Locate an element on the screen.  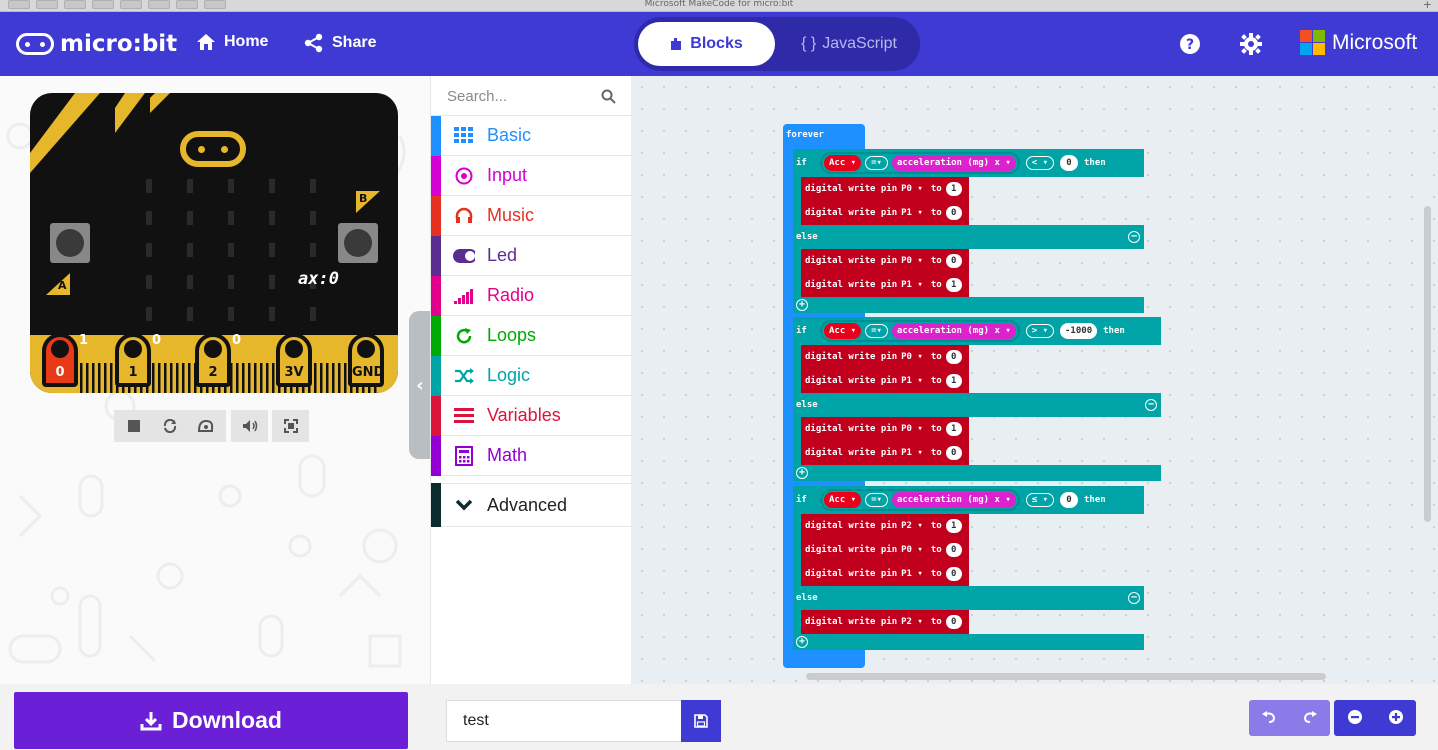
zoom-out-icon is located at coordinates (1354, 718).